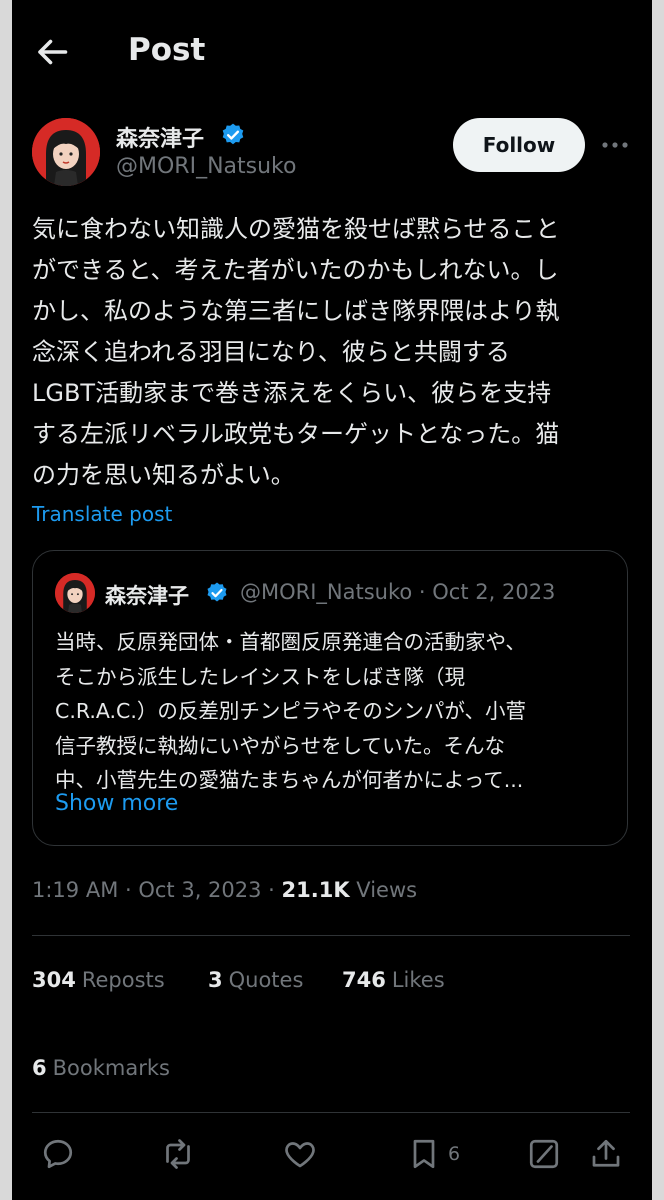 This screenshot has width=664, height=1200. I want to click on post-timestamp: 1:19 AM · Oct 3, 2023 · 21.1K Views, so click(224, 890).